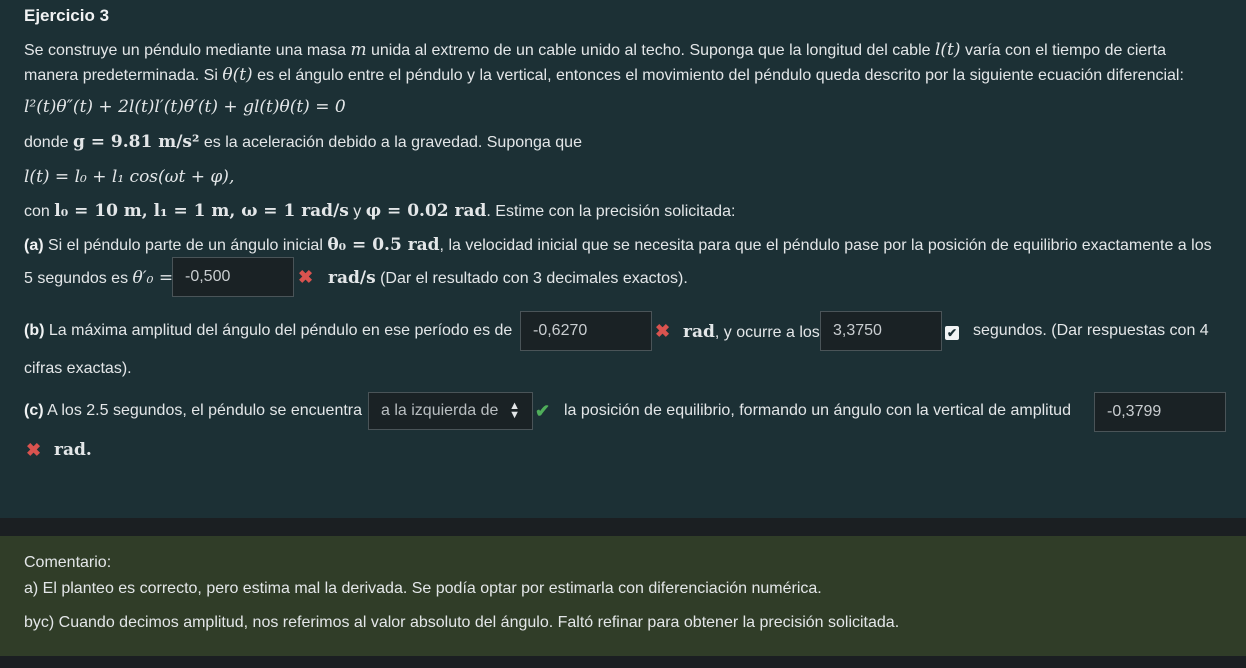 The height and width of the screenshot is (668, 1246). What do you see at coordinates (699, 332) in the screenshot?
I see `part-b-unit: rad` at bounding box center [699, 332].